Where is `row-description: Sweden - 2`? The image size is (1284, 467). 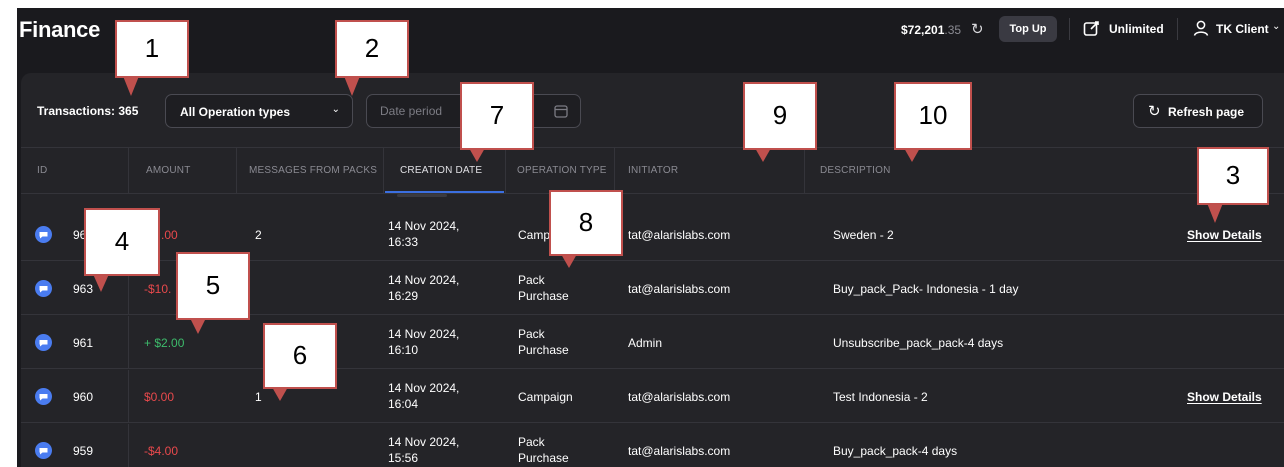 row-description: Sweden - 2 is located at coordinates (863, 235).